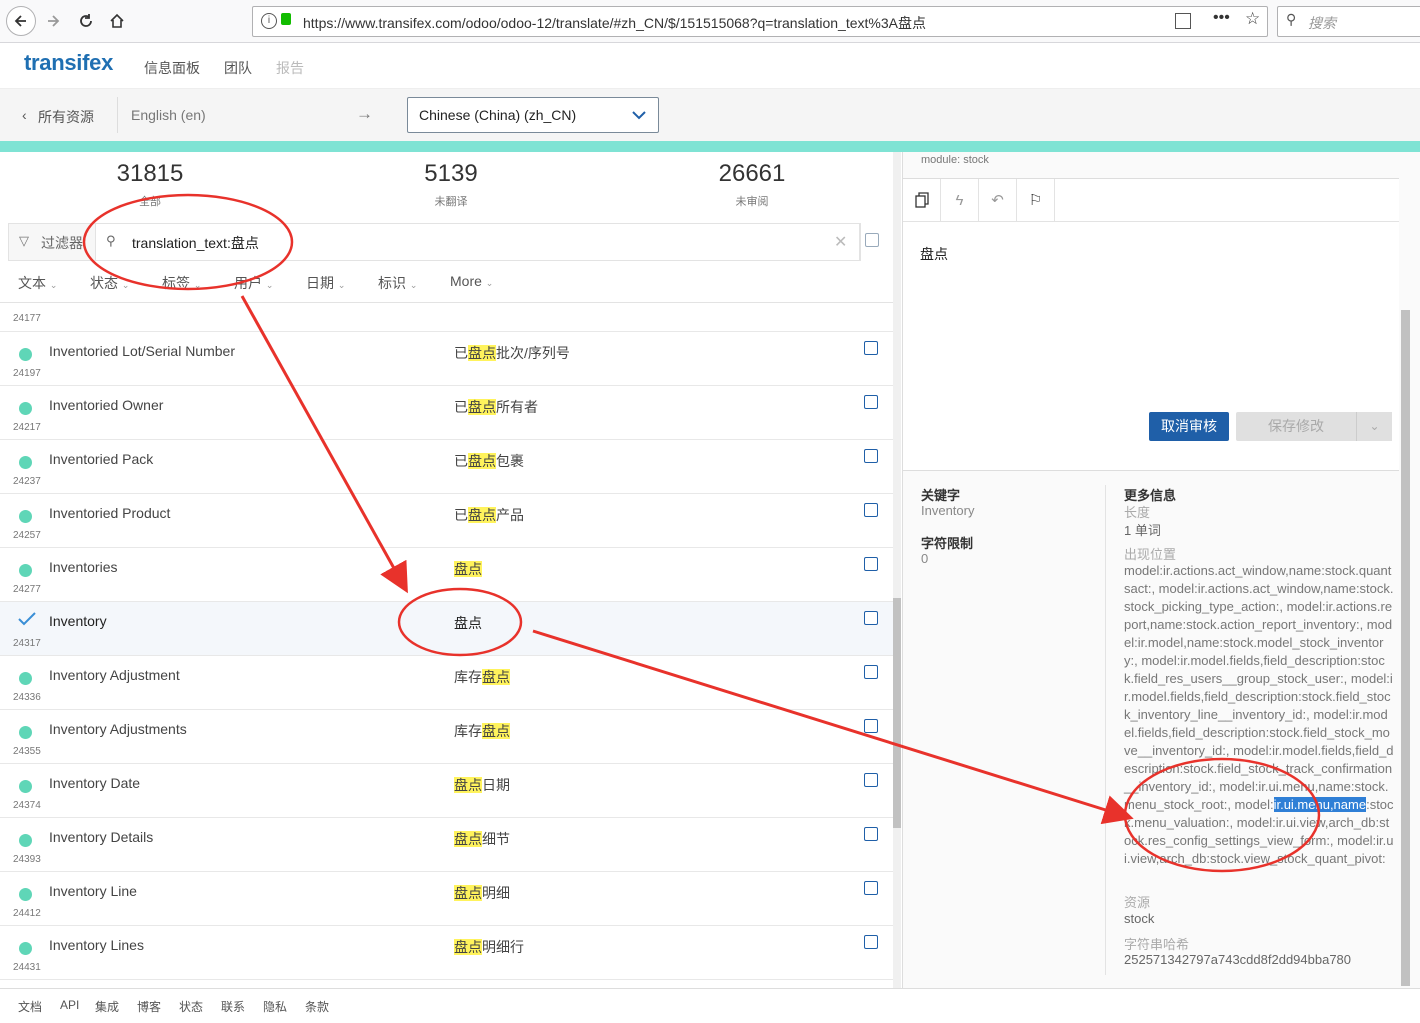 This screenshot has width=1420, height=1023. I want to click on translation-text: 盘点日期, so click(482, 785).